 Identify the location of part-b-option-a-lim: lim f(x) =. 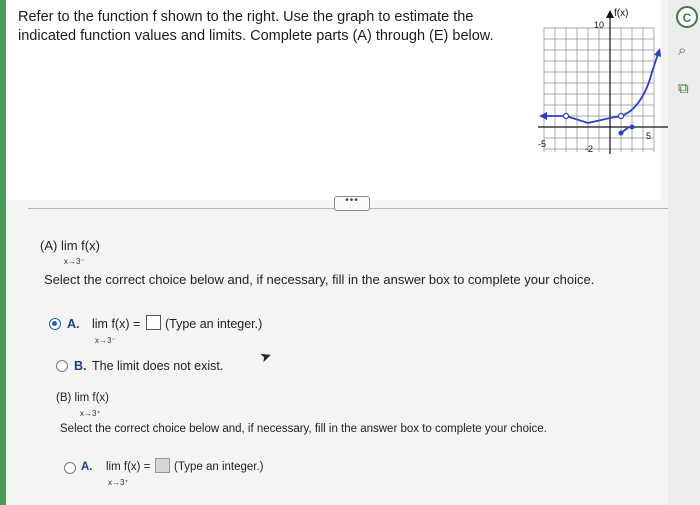
(128, 467).